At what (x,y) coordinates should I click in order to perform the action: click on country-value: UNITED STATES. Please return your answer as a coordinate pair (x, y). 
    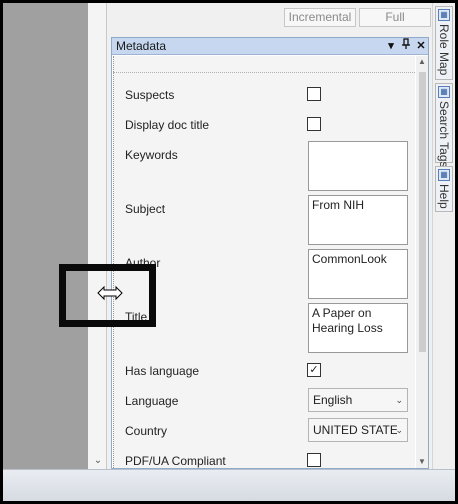
    Looking at the image, I should click on (355, 430).